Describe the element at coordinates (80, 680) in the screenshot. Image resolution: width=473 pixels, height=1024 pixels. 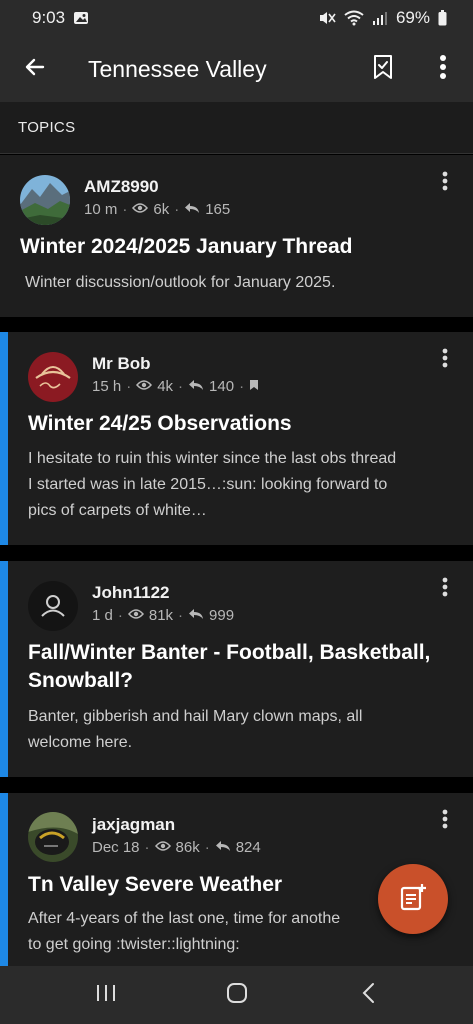
I see `title-line: Snowball?` at that location.